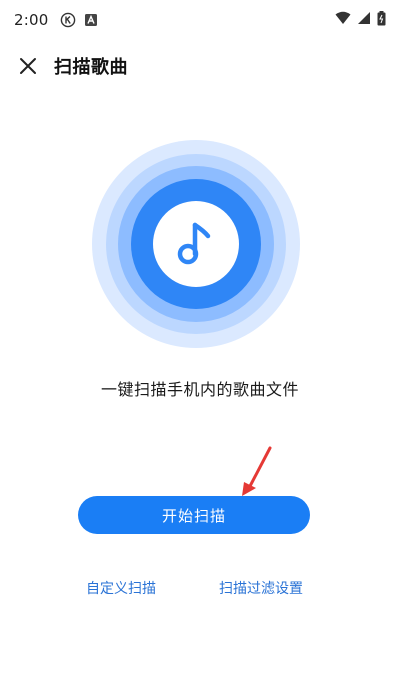  I want to click on page-title: 扫描歌曲, so click(91, 67).